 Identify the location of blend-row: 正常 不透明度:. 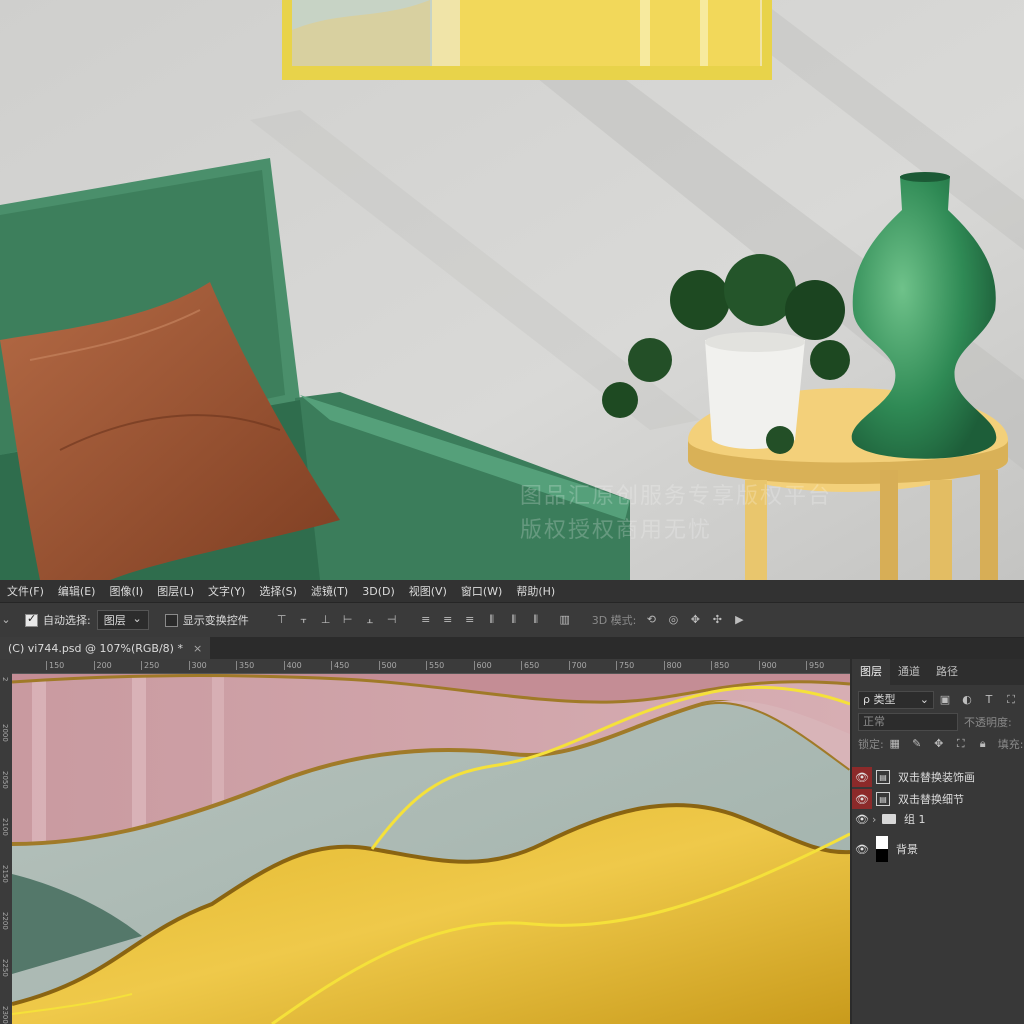
(938, 722).